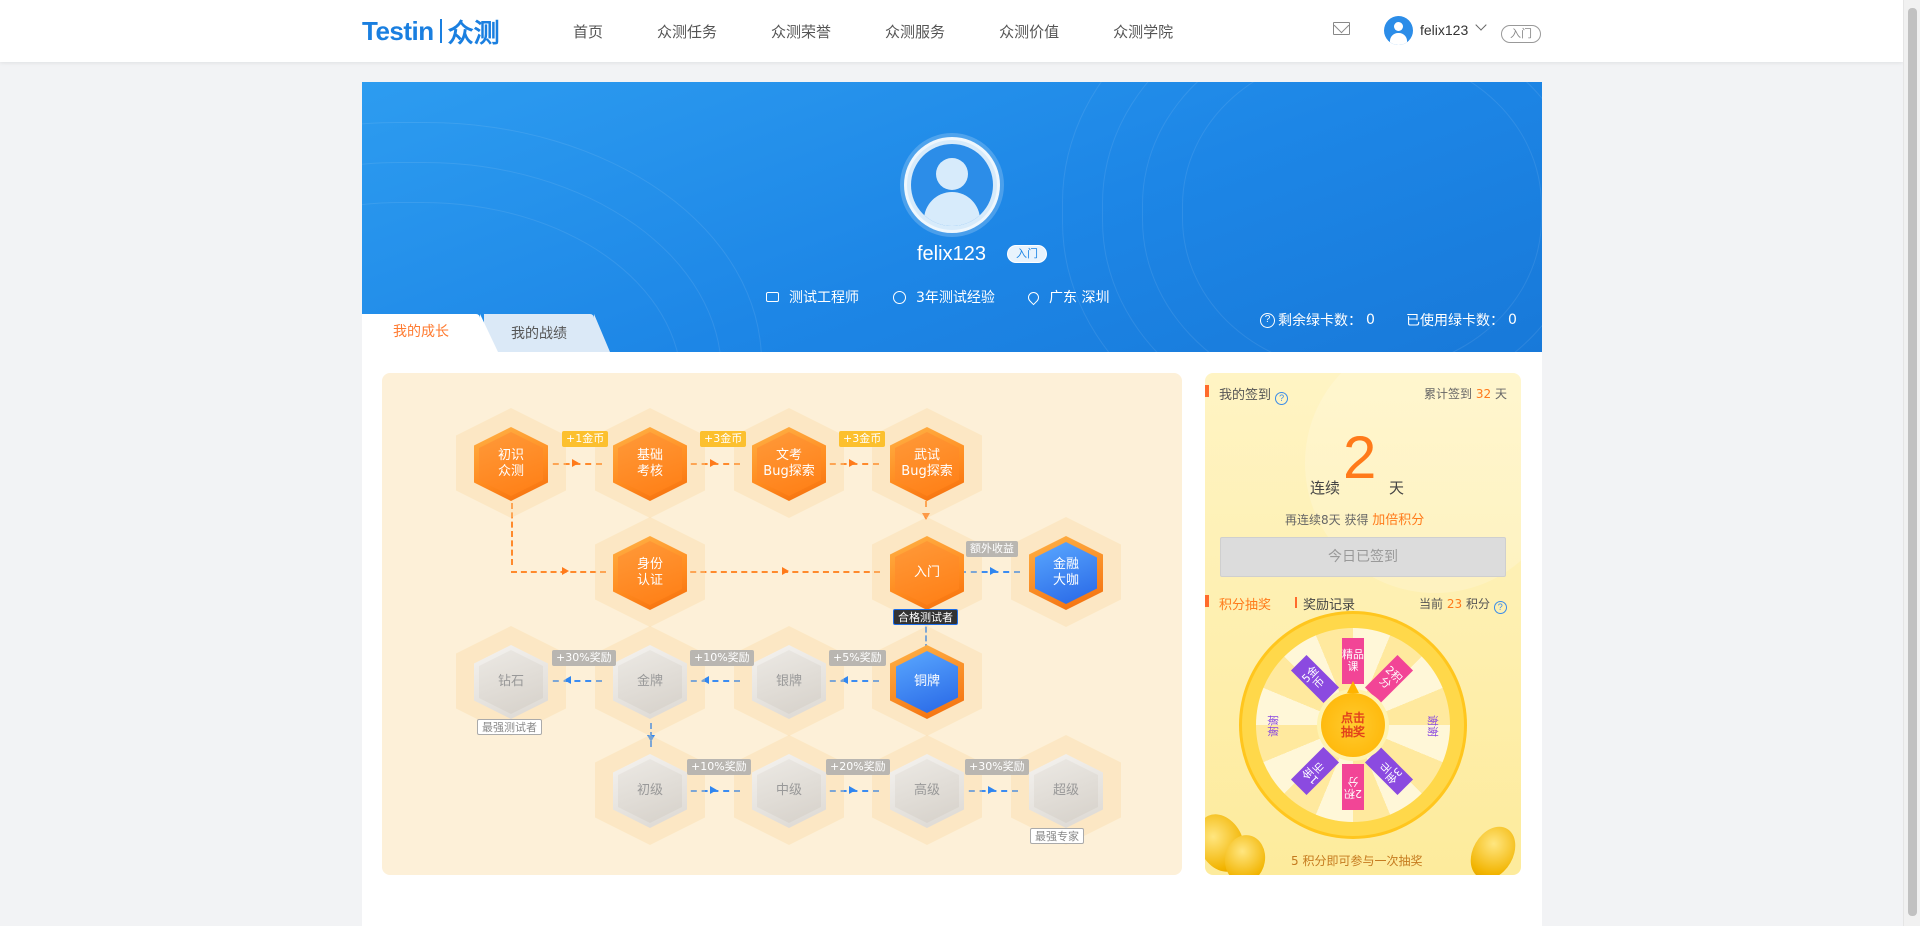 Image resolution: width=1920 pixels, height=926 pixels. Describe the element at coordinates (1029, 31) in the screenshot. I see `nav-value: 众测价值` at that location.